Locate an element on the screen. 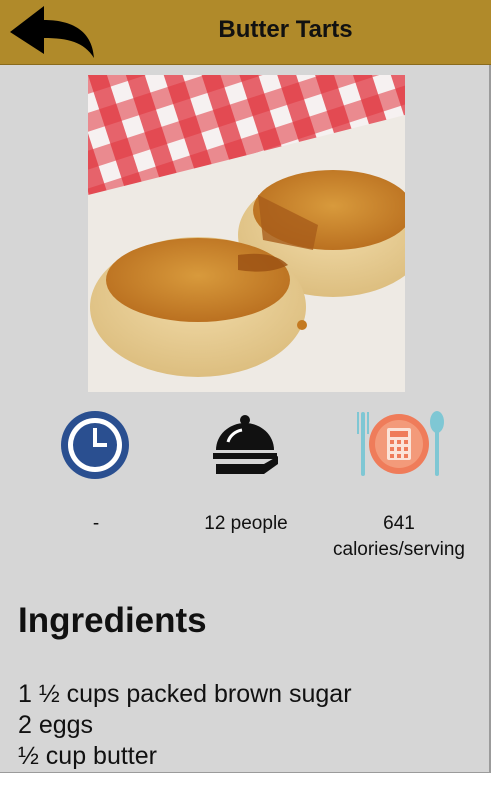  calories-value: 641 calories/serving is located at coordinates (399, 537).